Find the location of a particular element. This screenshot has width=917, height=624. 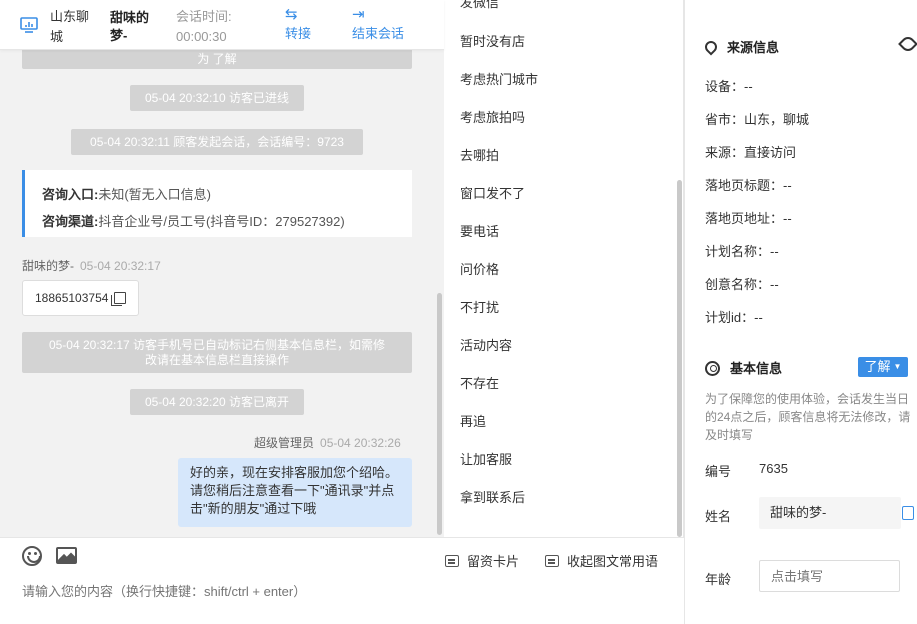

plan-name-field: 计划名称：-- is located at coordinates (742, 251).